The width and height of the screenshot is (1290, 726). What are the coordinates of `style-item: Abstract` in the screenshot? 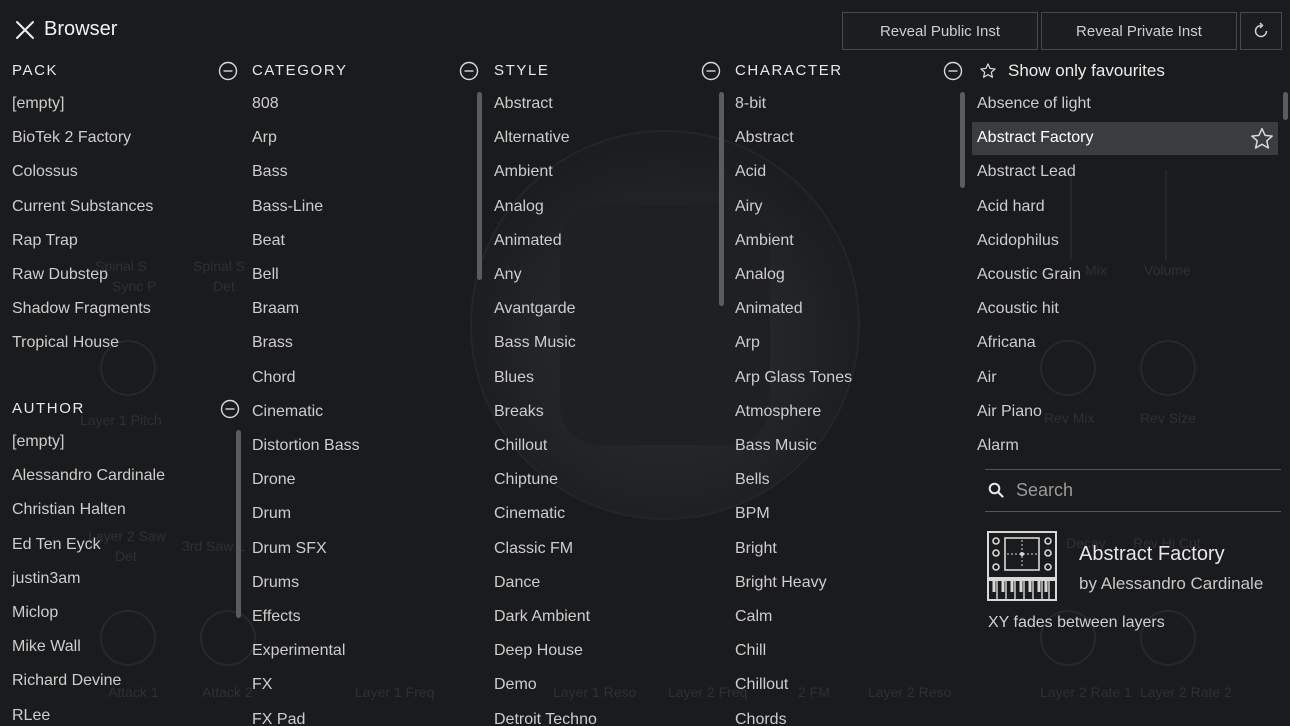 It's located at (523, 104).